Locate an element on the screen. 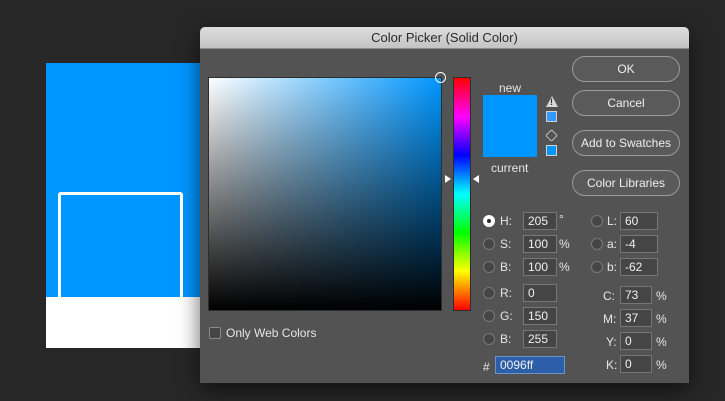  input-r: 0 is located at coordinates (540, 293).